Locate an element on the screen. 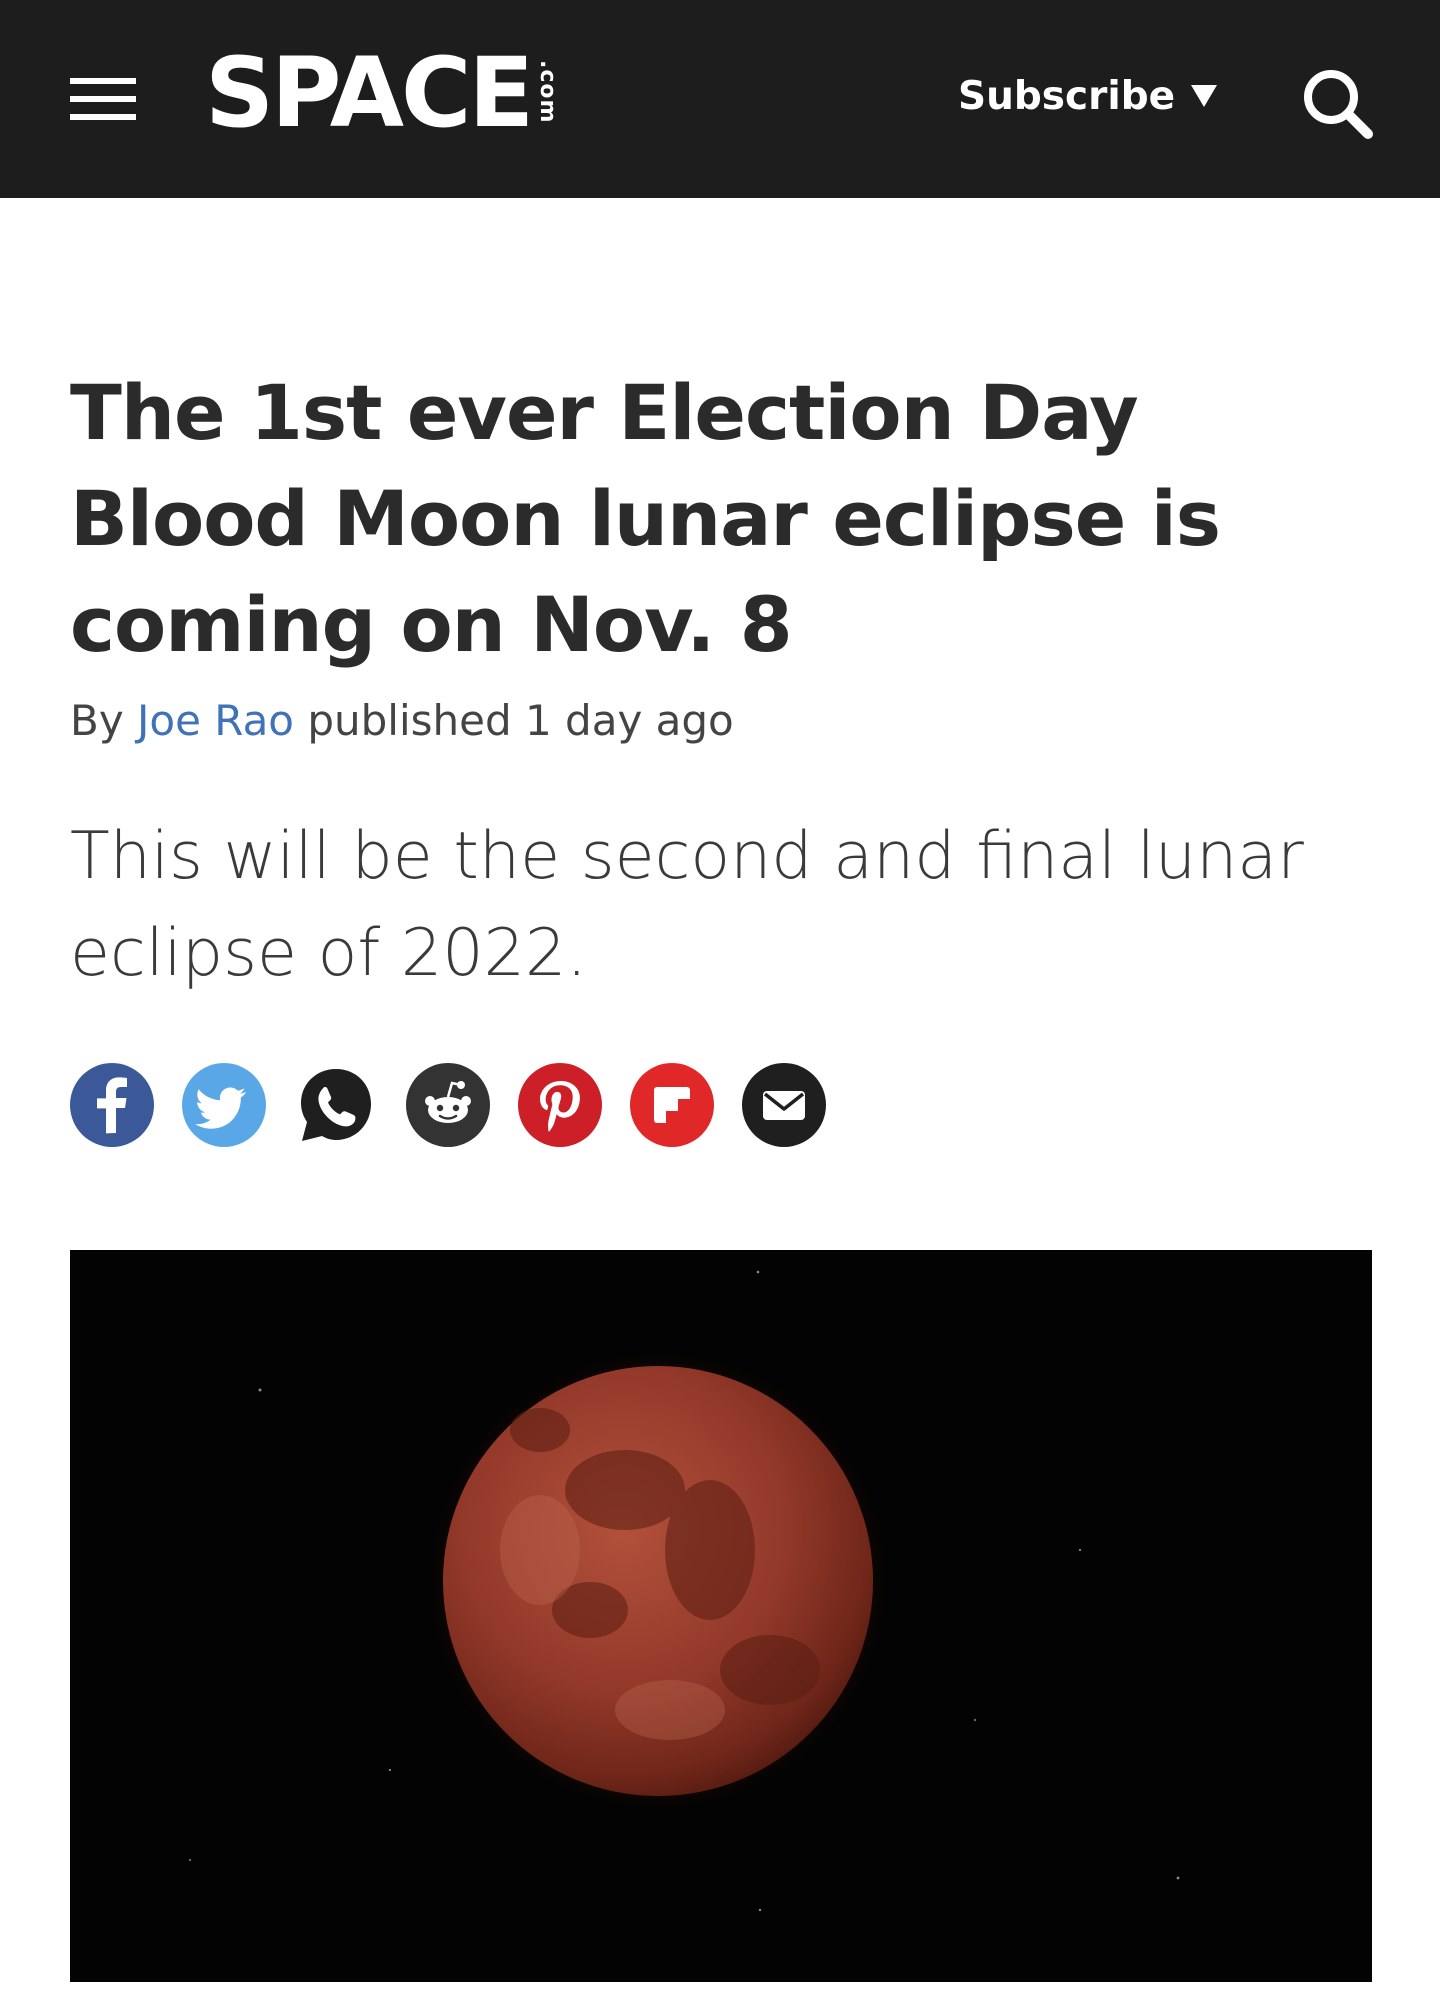 The height and width of the screenshot is (1999, 1440). flipboard-icon is located at coordinates (672, 1105).